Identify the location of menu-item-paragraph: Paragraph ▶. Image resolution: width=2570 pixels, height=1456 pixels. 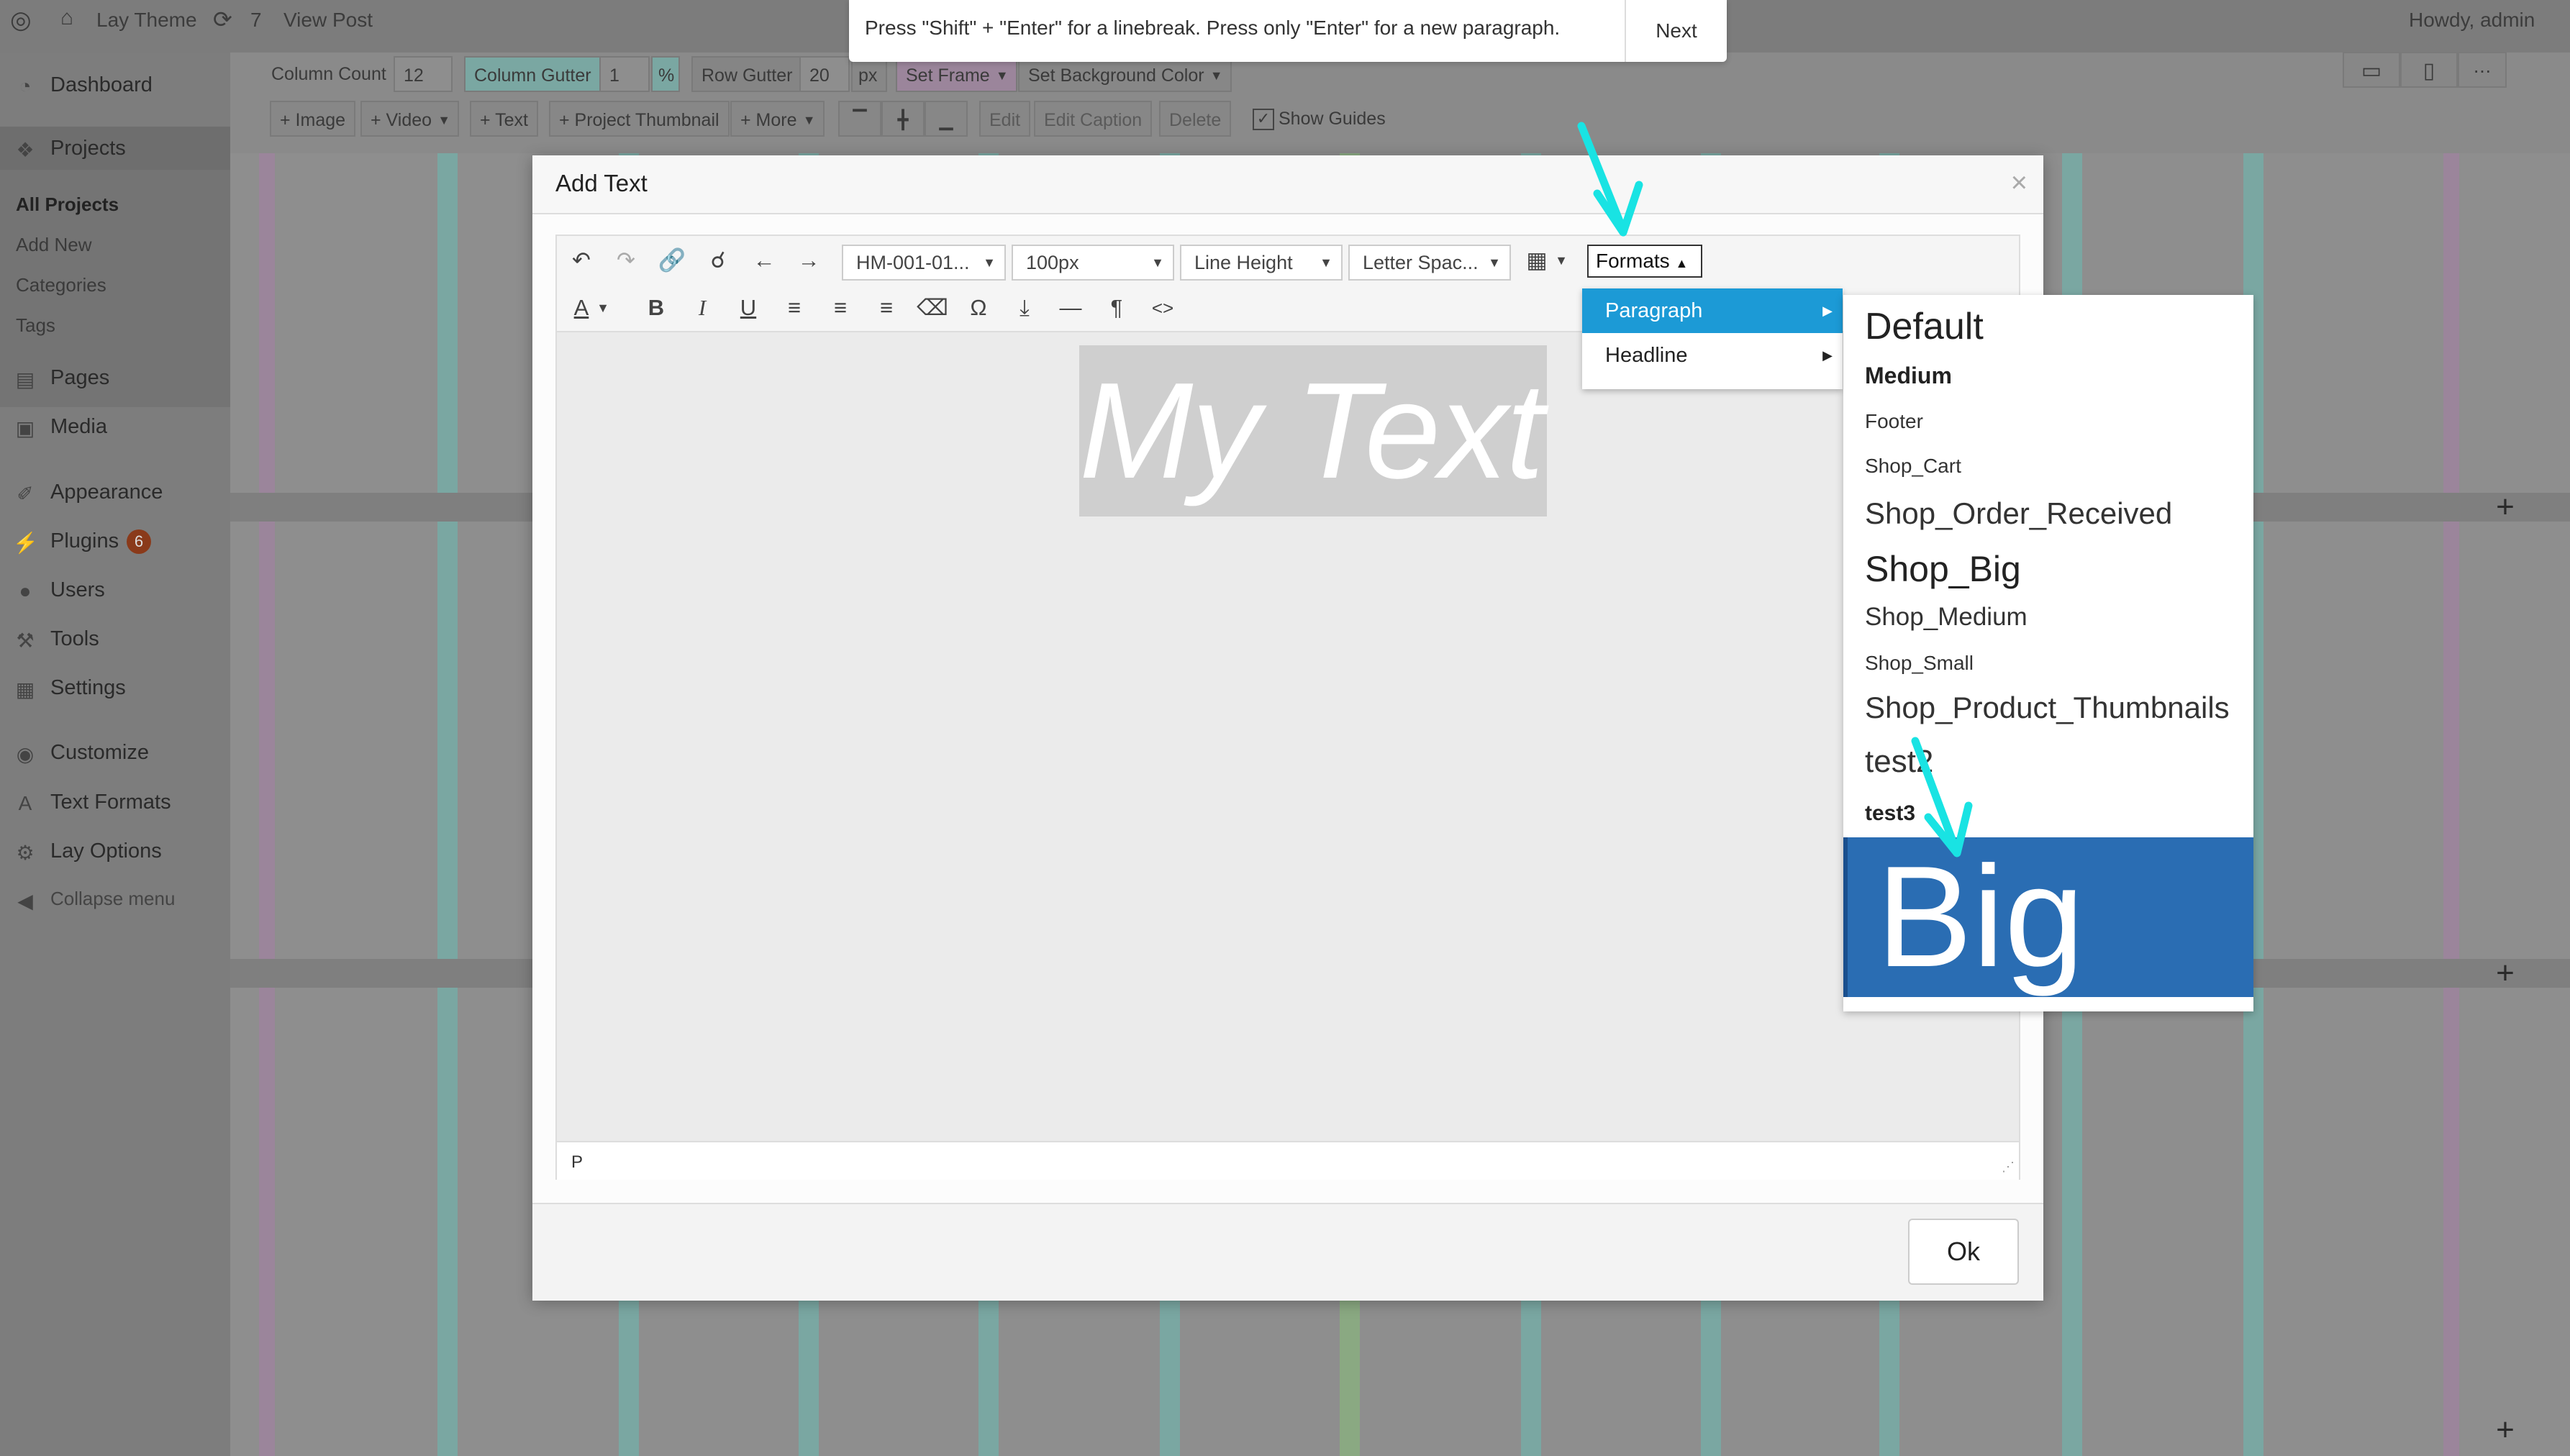
(1712, 310).